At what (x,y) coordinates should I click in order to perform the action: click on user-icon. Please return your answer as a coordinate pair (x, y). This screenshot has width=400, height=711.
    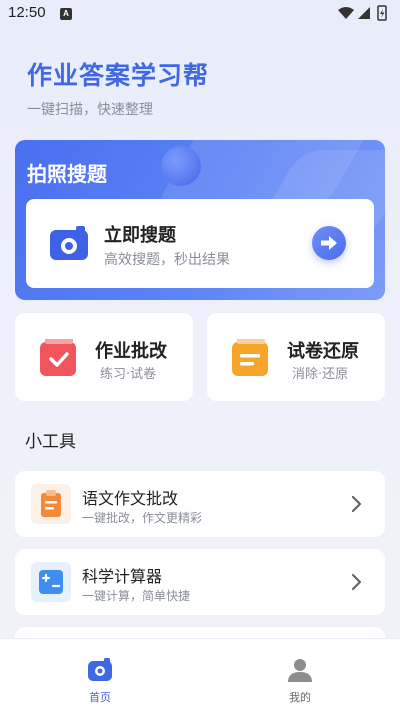
    Looking at the image, I should click on (300, 670).